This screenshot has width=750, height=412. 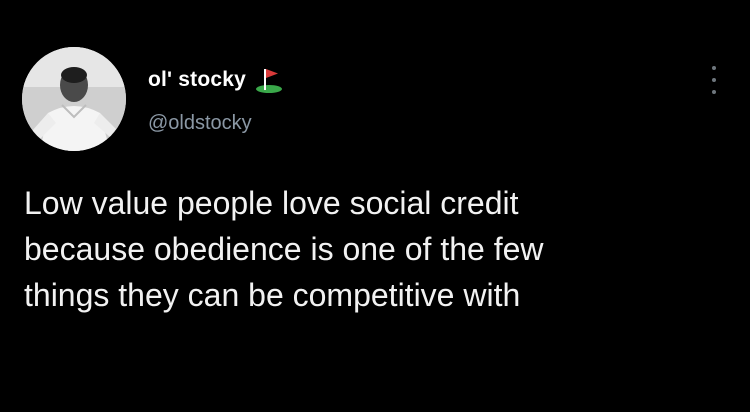 I want to click on golf-flag-icon, so click(x=269, y=80).